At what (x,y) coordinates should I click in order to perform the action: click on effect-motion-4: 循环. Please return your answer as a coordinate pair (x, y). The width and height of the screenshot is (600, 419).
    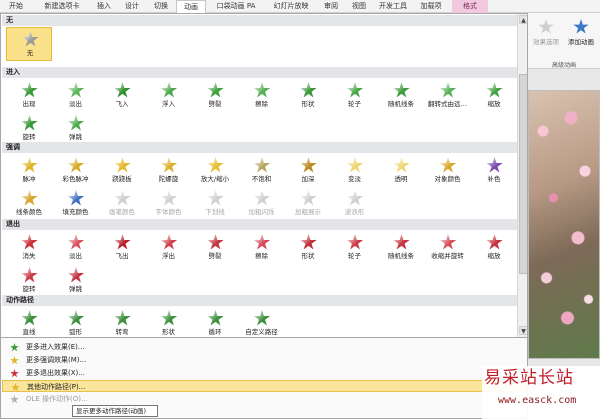
    Looking at the image, I should click on (215, 322).